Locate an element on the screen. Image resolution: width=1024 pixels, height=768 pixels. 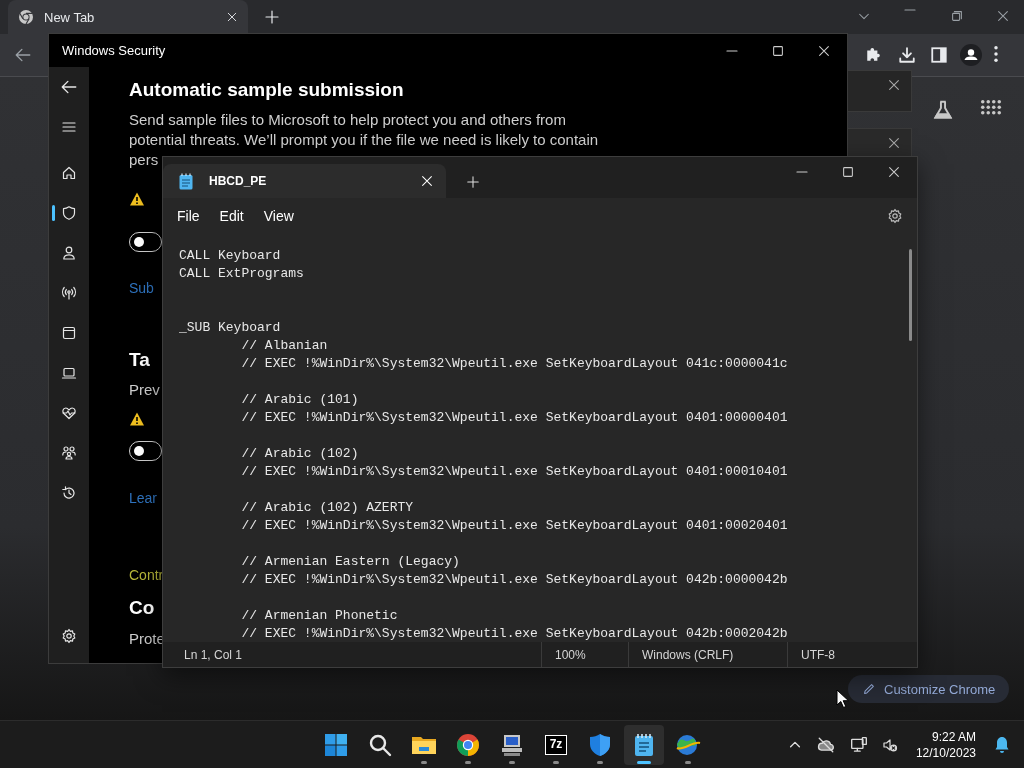
flask-icon is located at coordinates (943, 110).